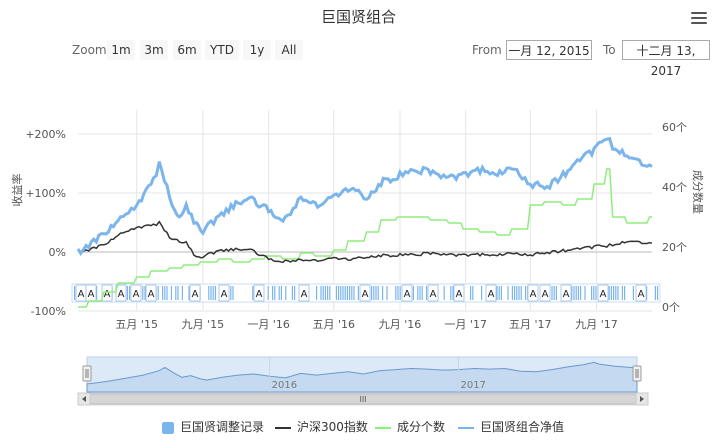 The image size is (717, 443). I want to click on legend-hs300: 沪深300指数, so click(321, 427).